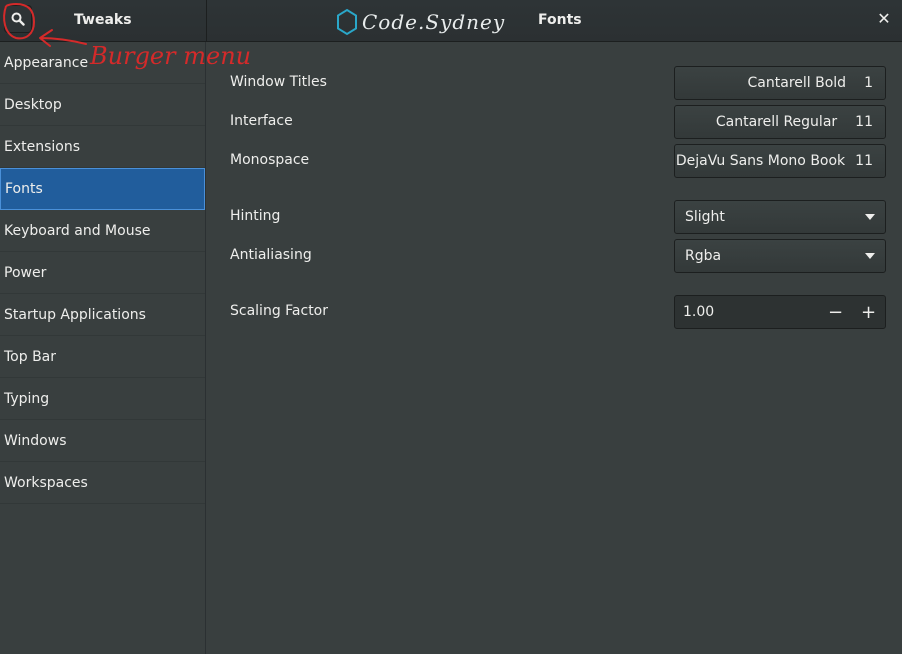 The height and width of the screenshot is (654, 902). Describe the element at coordinates (868, 83) in the screenshot. I see `font-size: 1` at that location.